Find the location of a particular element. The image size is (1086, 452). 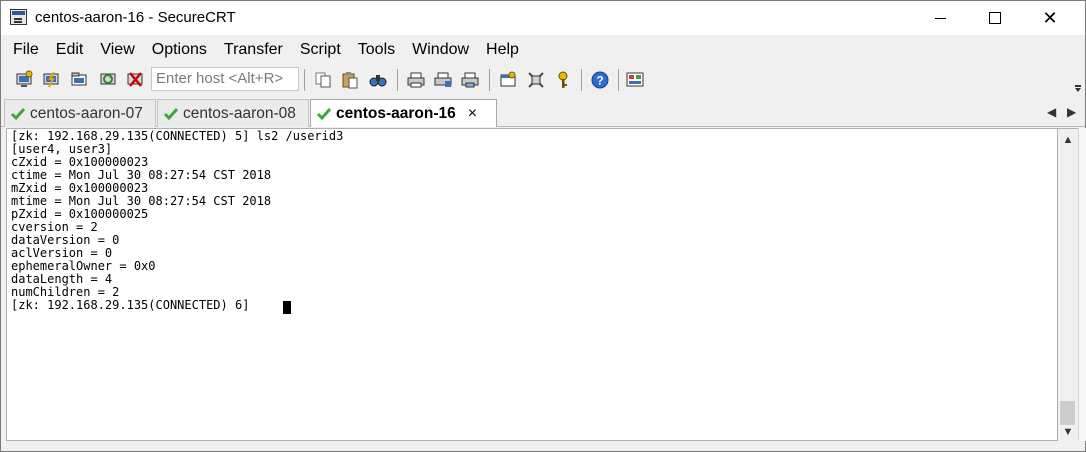

scroll-down-icon: ▼ is located at coordinates (1068, 432).